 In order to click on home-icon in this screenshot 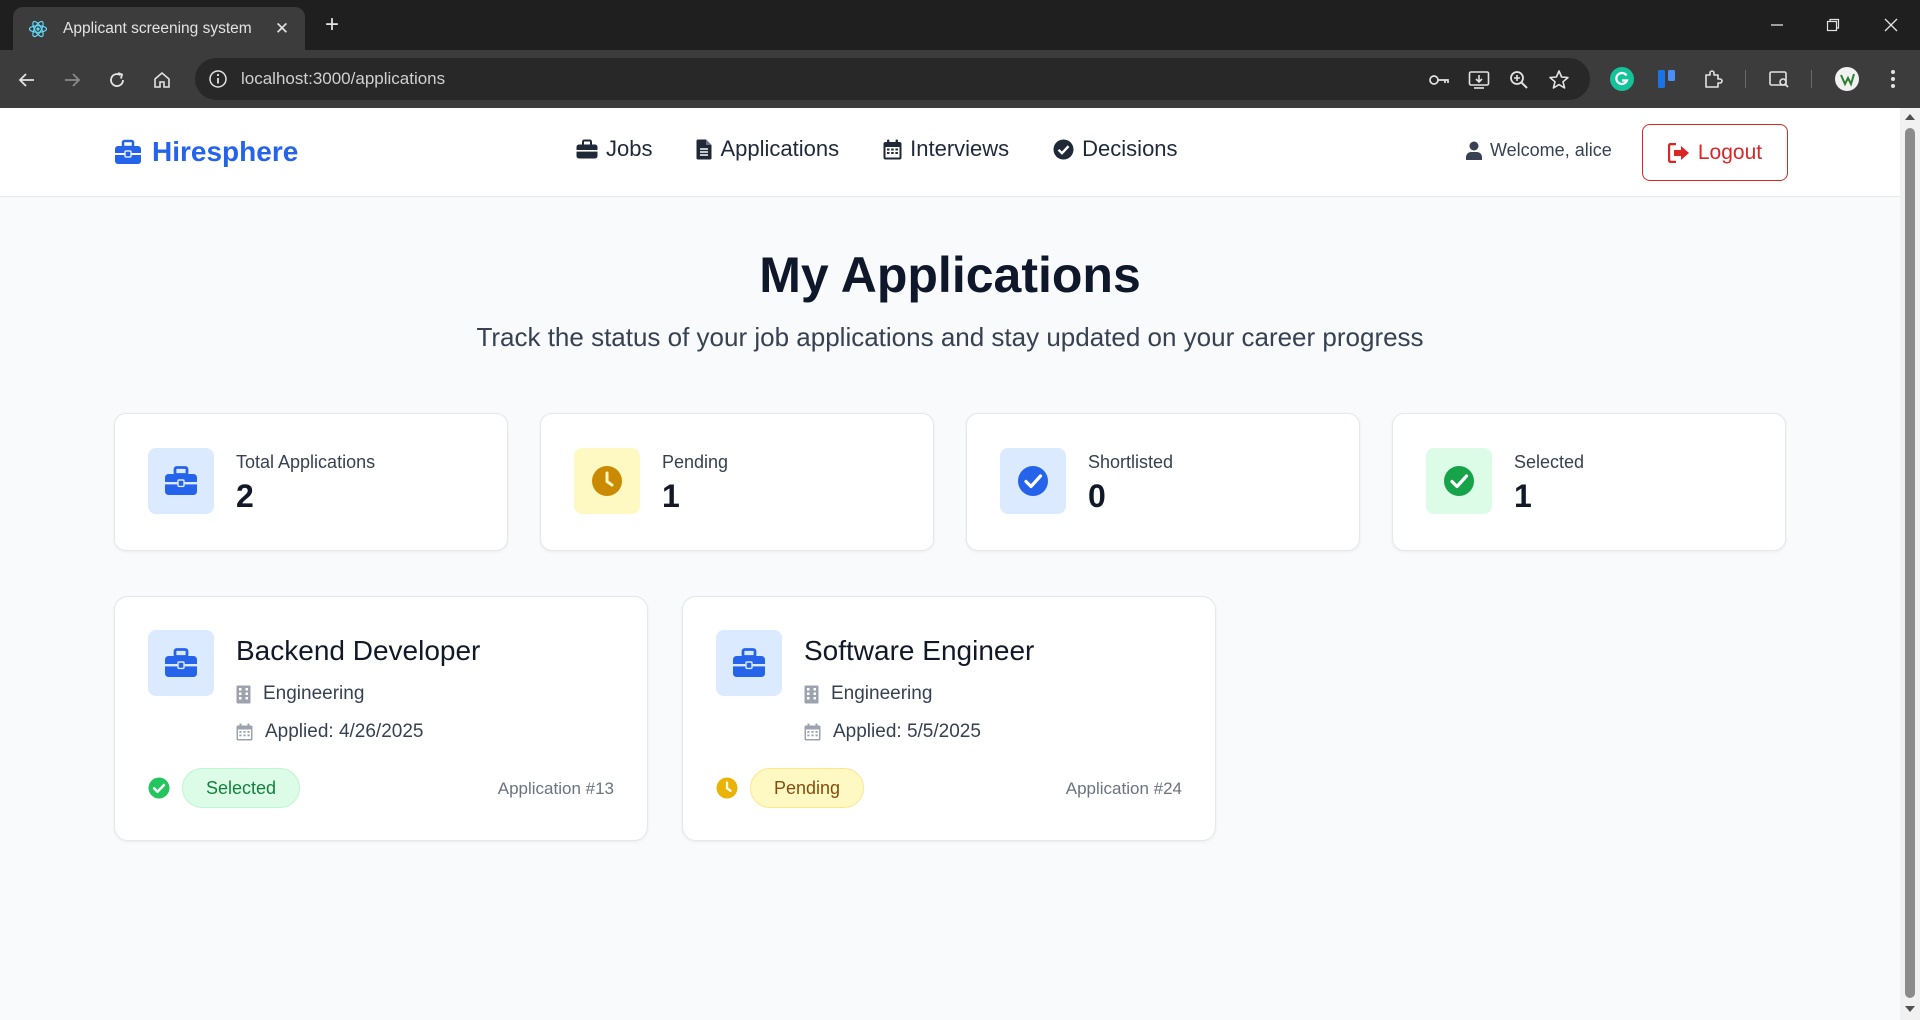, I will do `click(162, 80)`.